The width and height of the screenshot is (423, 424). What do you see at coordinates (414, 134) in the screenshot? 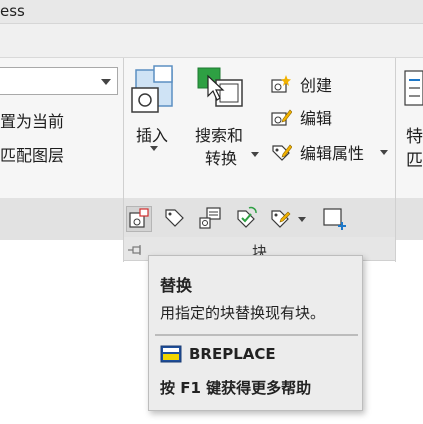
I see `properties-label-fragment: 特` at bounding box center [414, 134].